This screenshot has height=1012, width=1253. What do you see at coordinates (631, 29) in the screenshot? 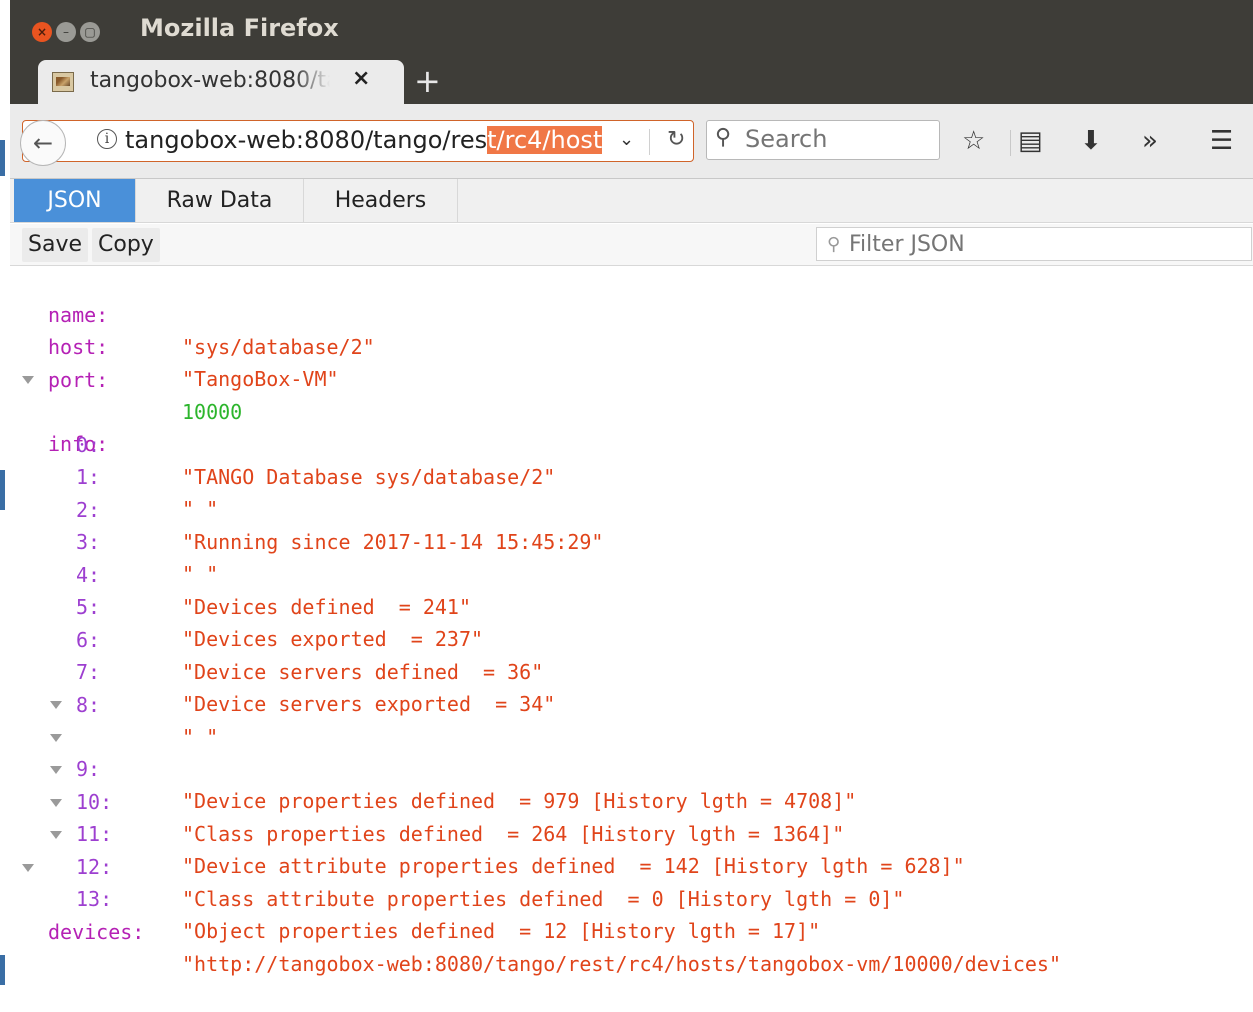
I see `window-titlebar: × – ▢ Mozilla Firefox` at bounding box center [631, 29].